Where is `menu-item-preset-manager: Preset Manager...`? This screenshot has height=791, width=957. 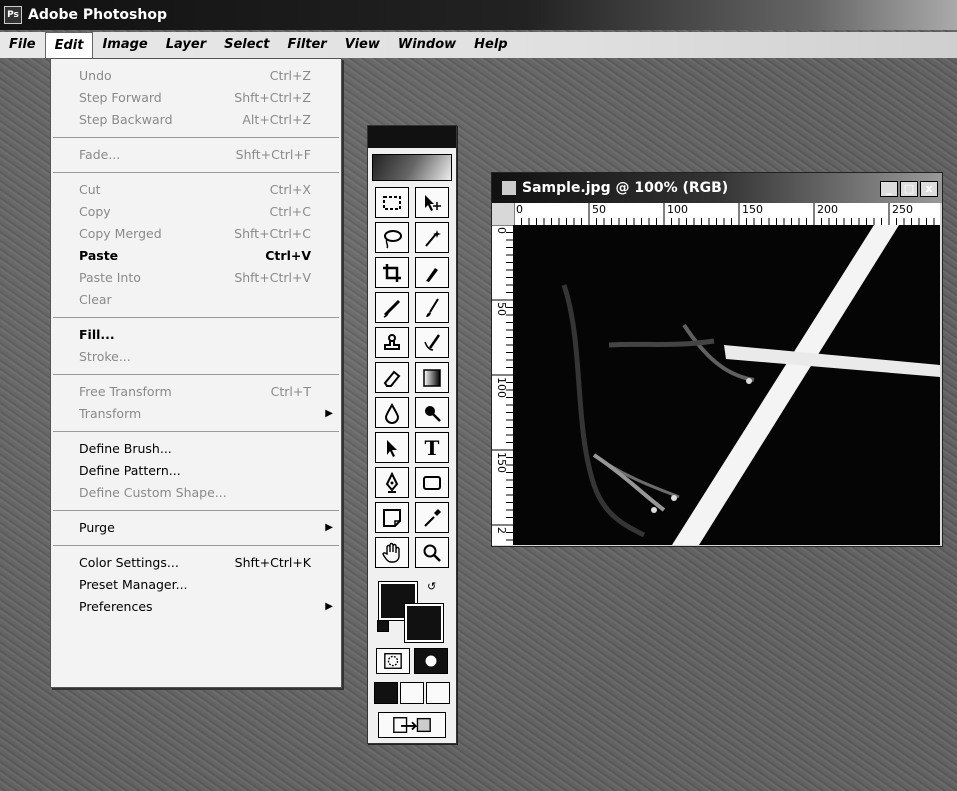
menu-item-preset-manager: Preset Manager... is located at coordinates (196, 585).